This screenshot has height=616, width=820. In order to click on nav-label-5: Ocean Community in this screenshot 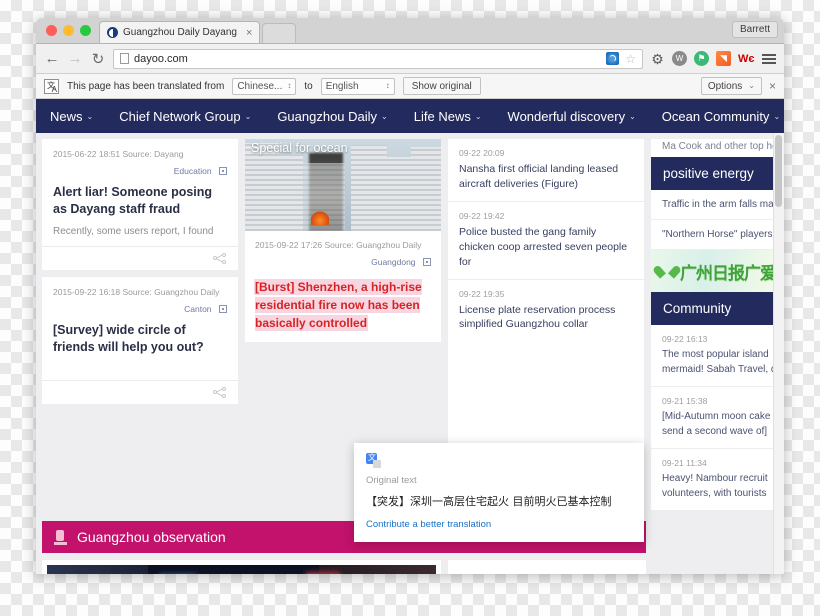, I will do `click(715, 116)`.